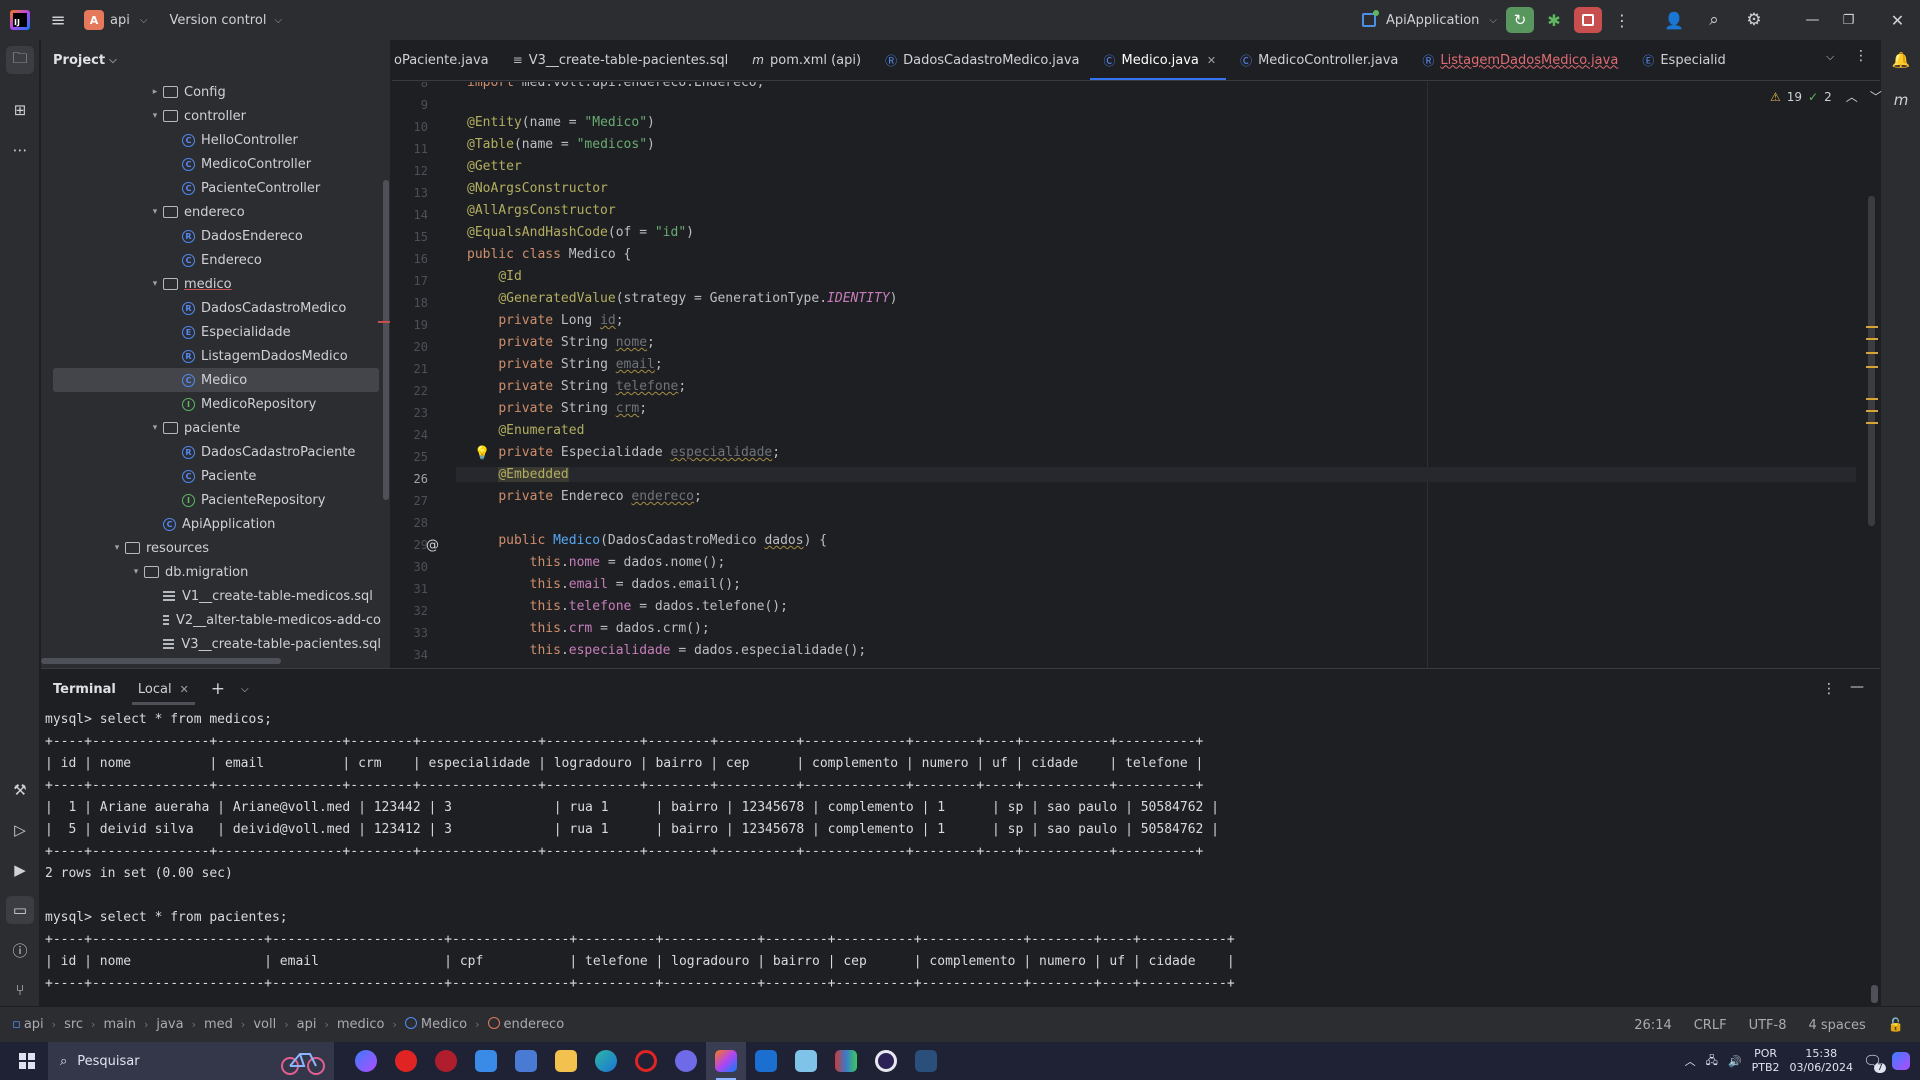  I want to click on tree-item: V1__create-table-medicos.sql, so click(211, 596).